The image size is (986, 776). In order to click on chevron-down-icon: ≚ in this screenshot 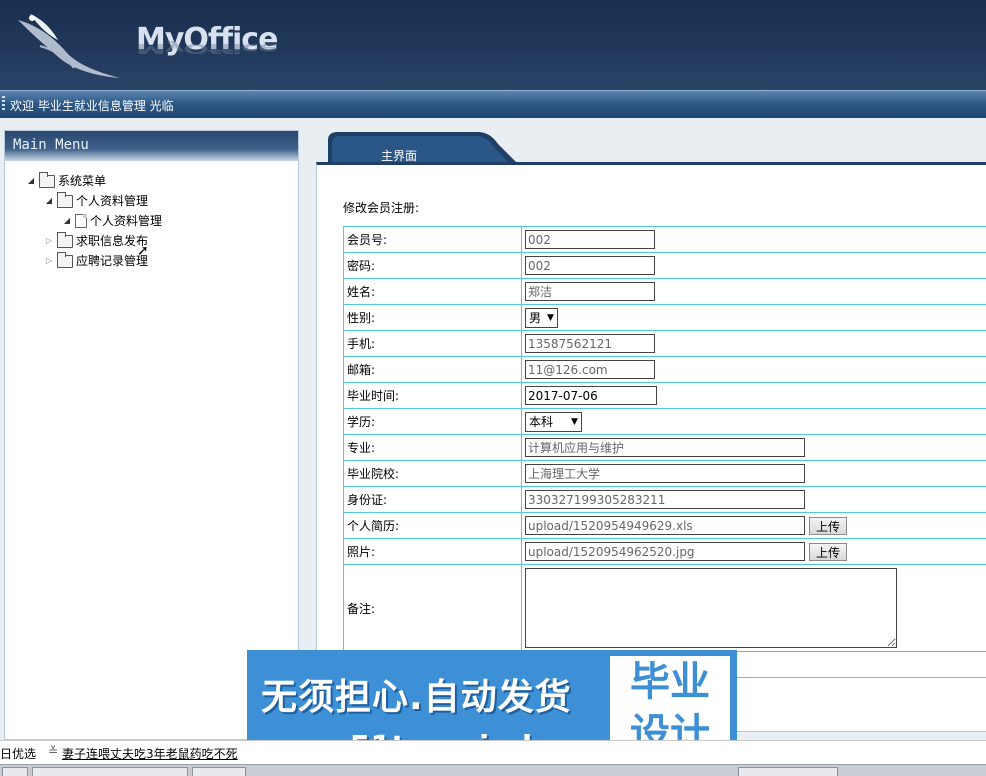, I will do `click(53, 751)`.